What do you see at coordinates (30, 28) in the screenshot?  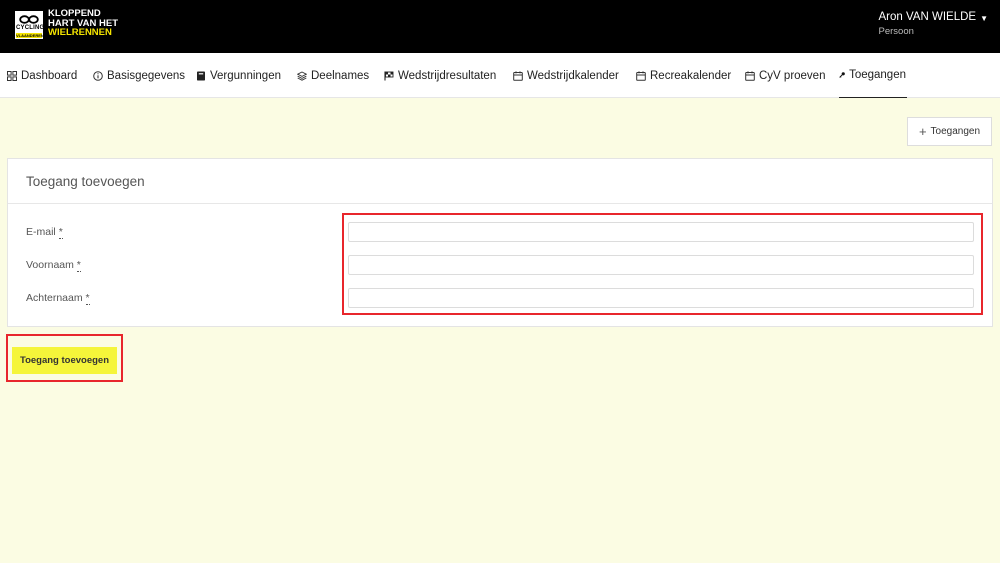 I see `badge-text: CYCLING` at bounding box center [30, 28].